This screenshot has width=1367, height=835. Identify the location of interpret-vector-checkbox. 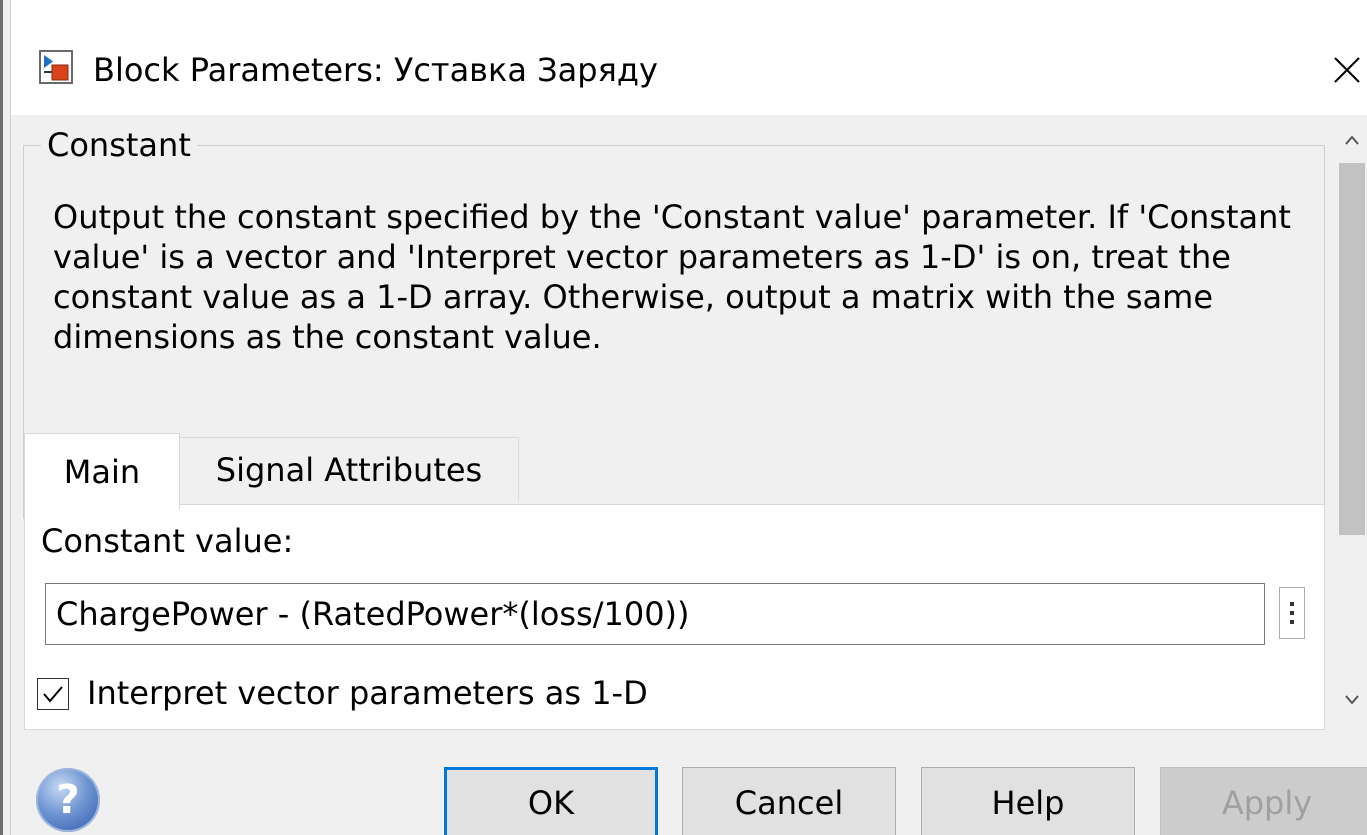
(53, 694).